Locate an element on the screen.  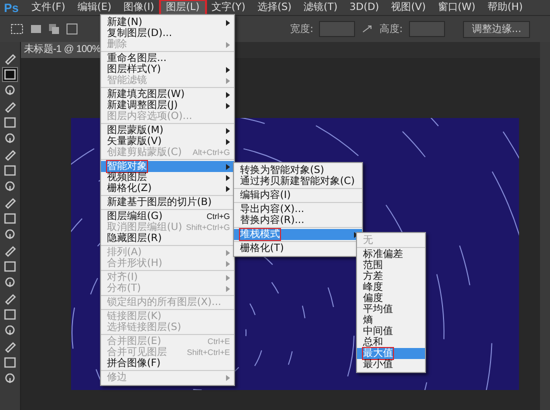
menu-item-label: 合并形状(H) is located at coordinates (134, 263).